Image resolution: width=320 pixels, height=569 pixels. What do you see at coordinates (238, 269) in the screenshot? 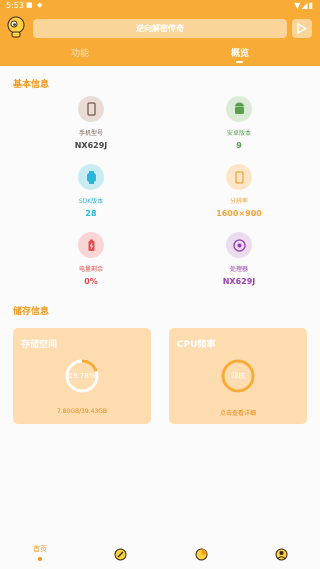
I see `info-label: 处理器` at bounding box center [238, 269].